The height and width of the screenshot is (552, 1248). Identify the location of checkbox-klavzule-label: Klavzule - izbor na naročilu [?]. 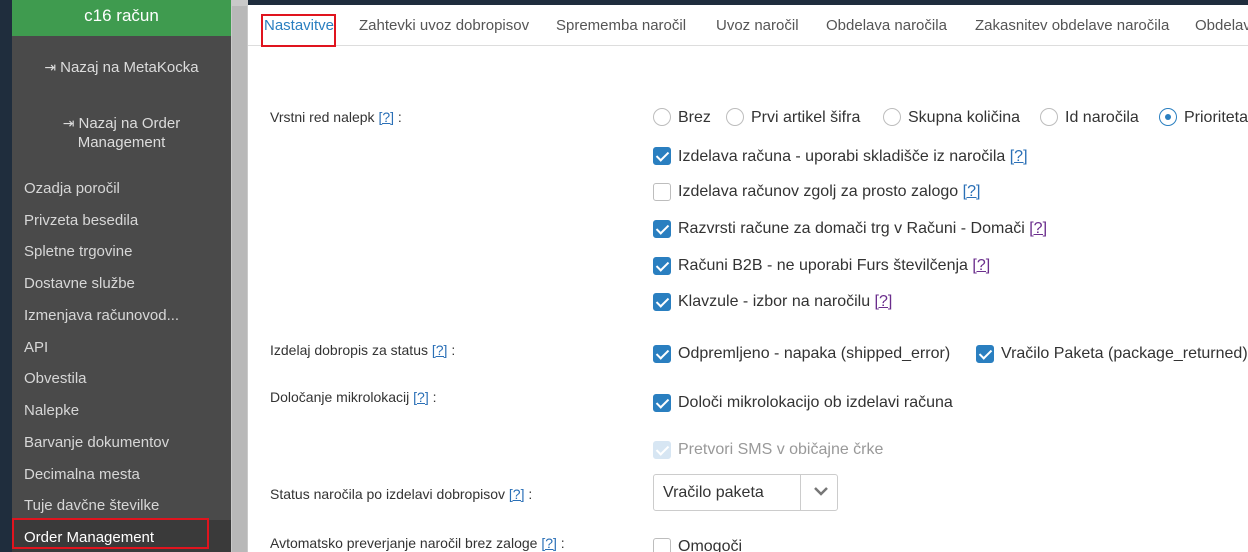
(785, 301).